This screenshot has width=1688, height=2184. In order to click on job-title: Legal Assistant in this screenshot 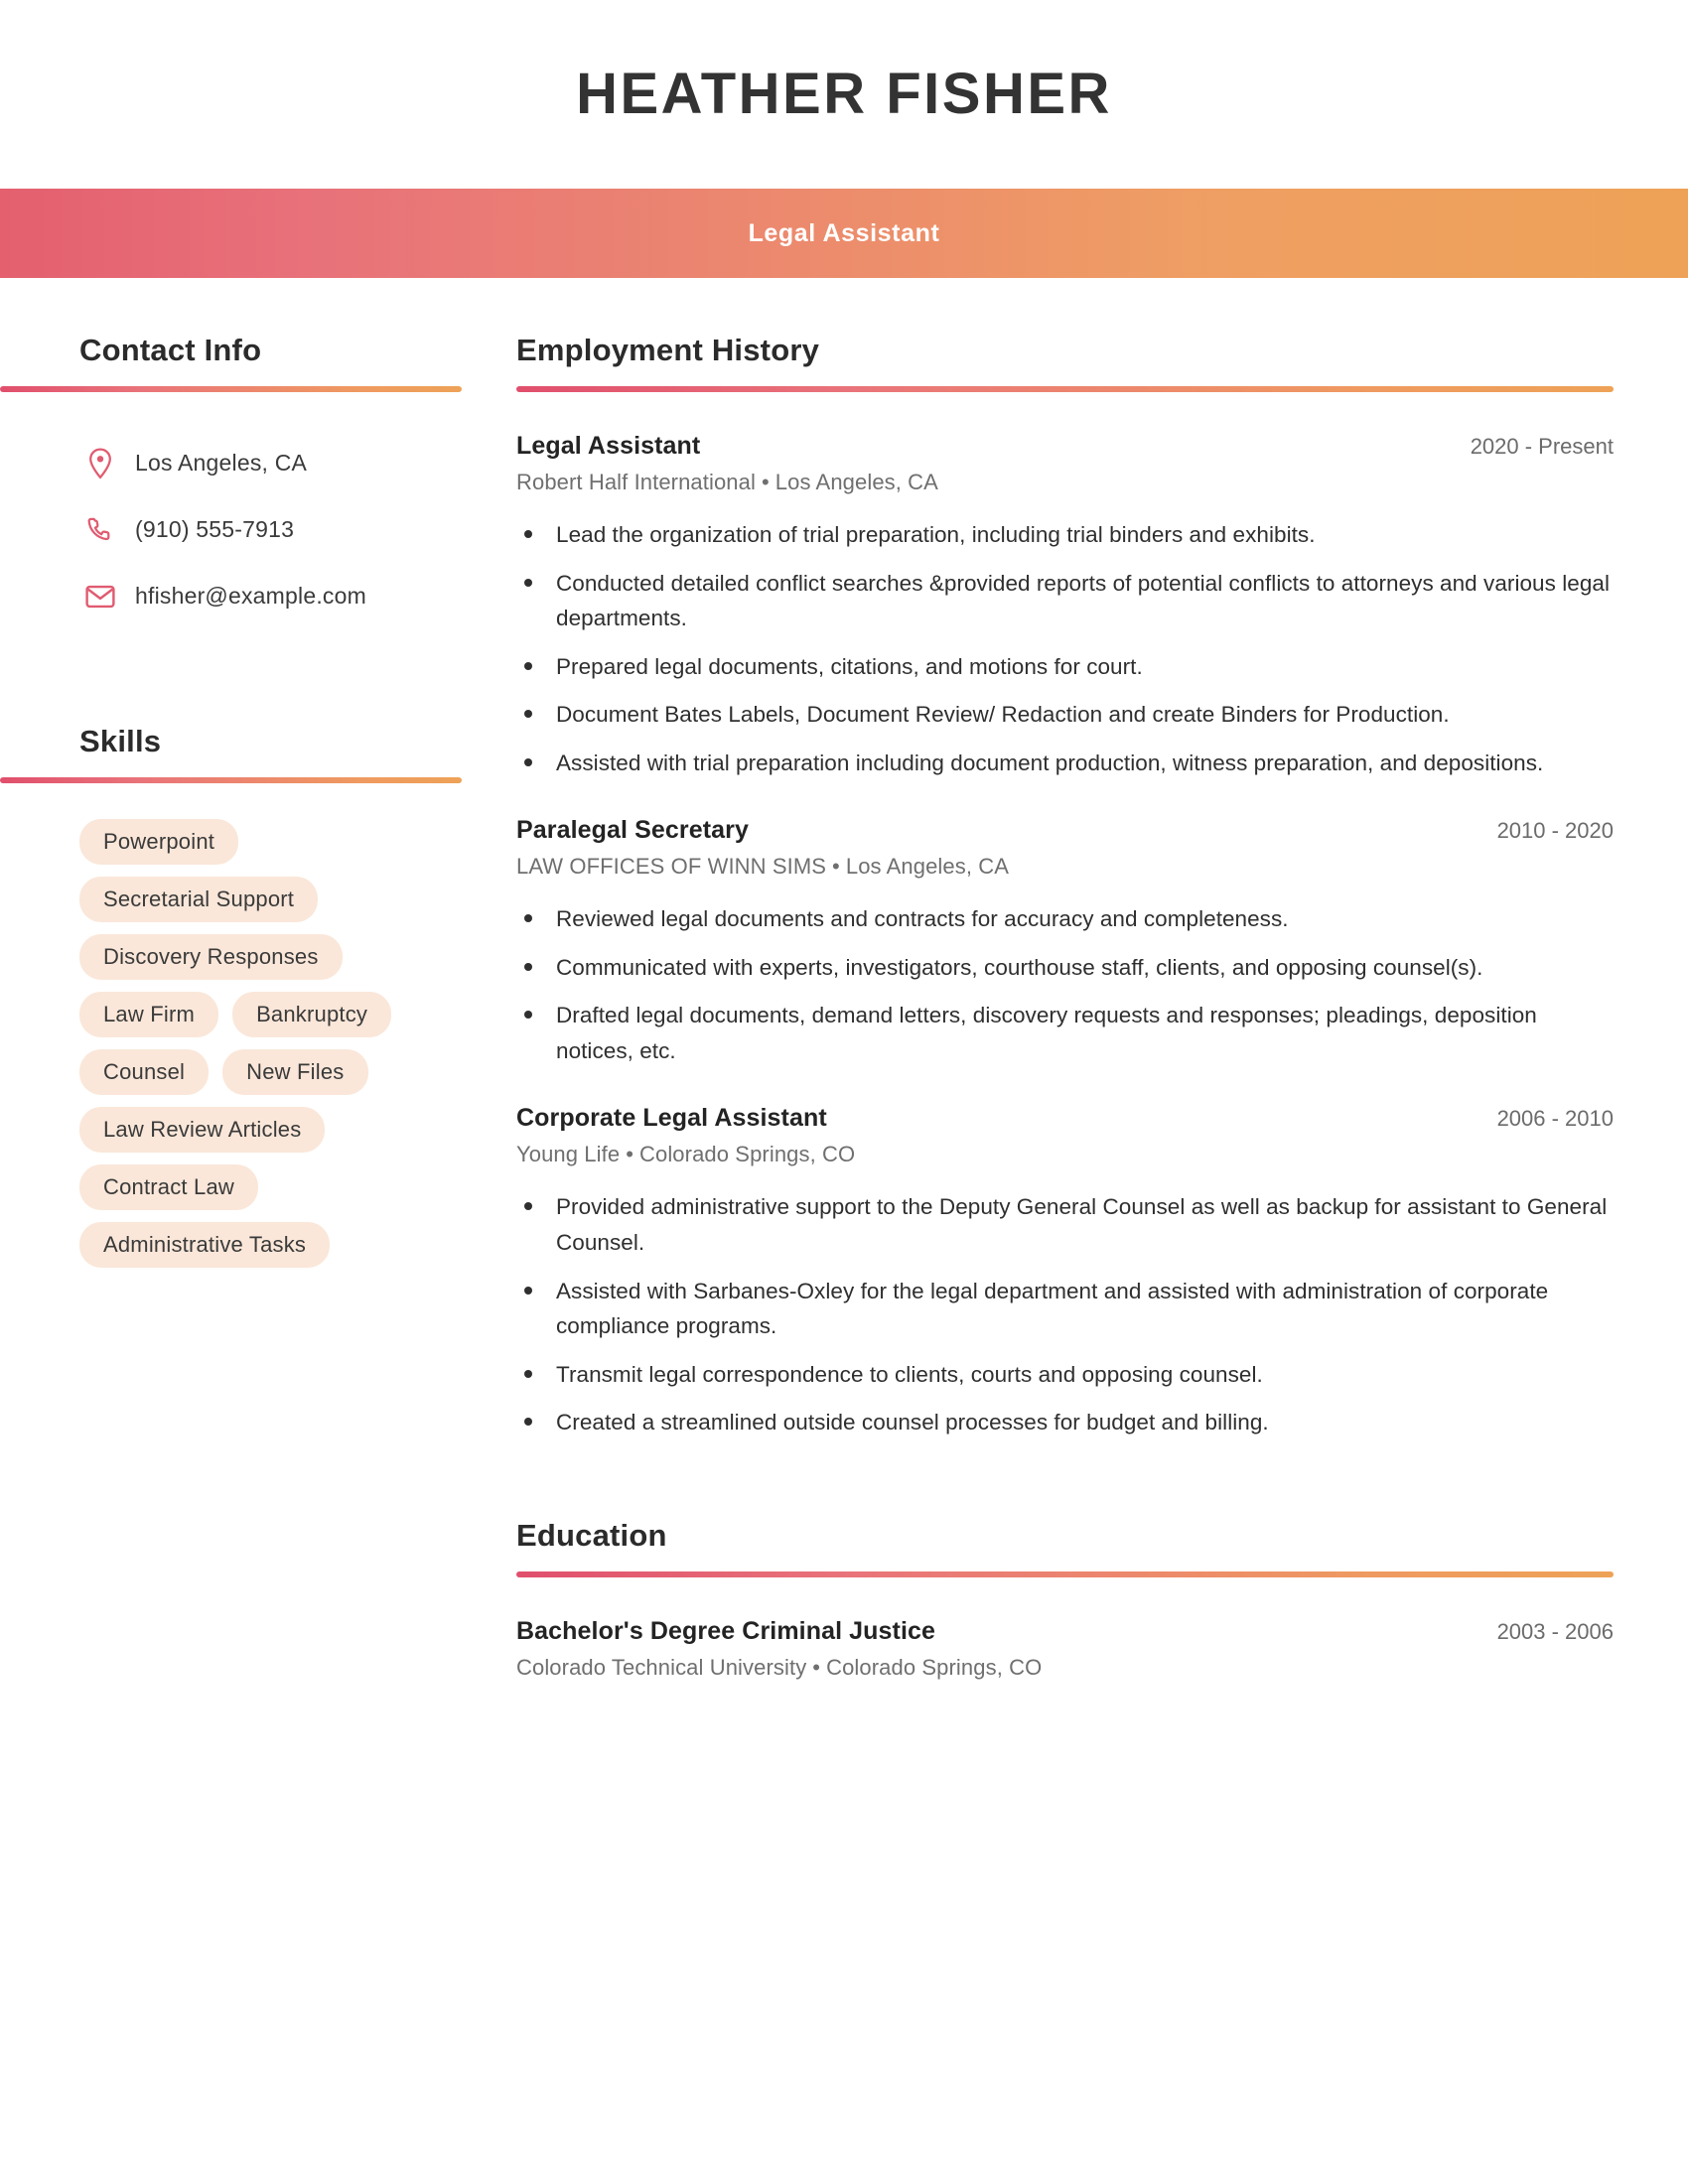, I will do `click(844, 232)`.